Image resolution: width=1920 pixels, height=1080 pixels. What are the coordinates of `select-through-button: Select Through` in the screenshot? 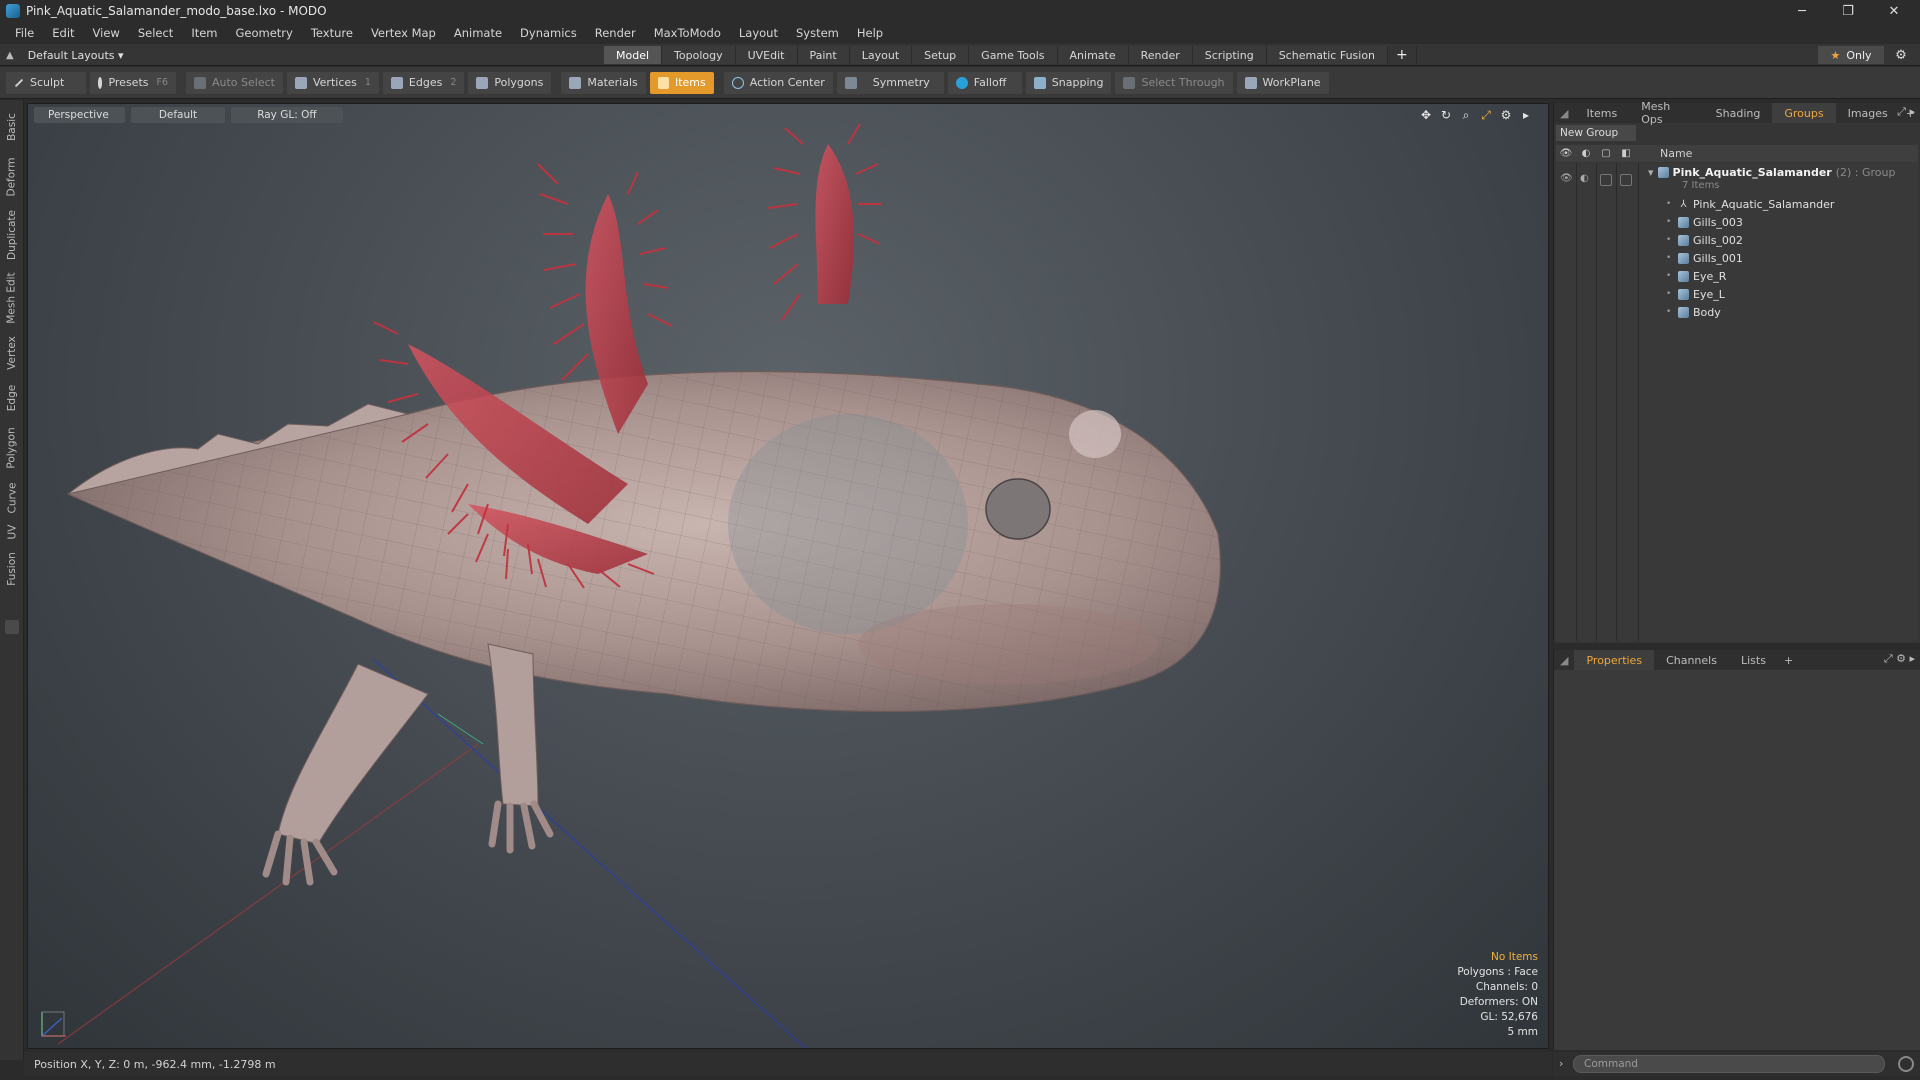 It's located at (1174, 82).